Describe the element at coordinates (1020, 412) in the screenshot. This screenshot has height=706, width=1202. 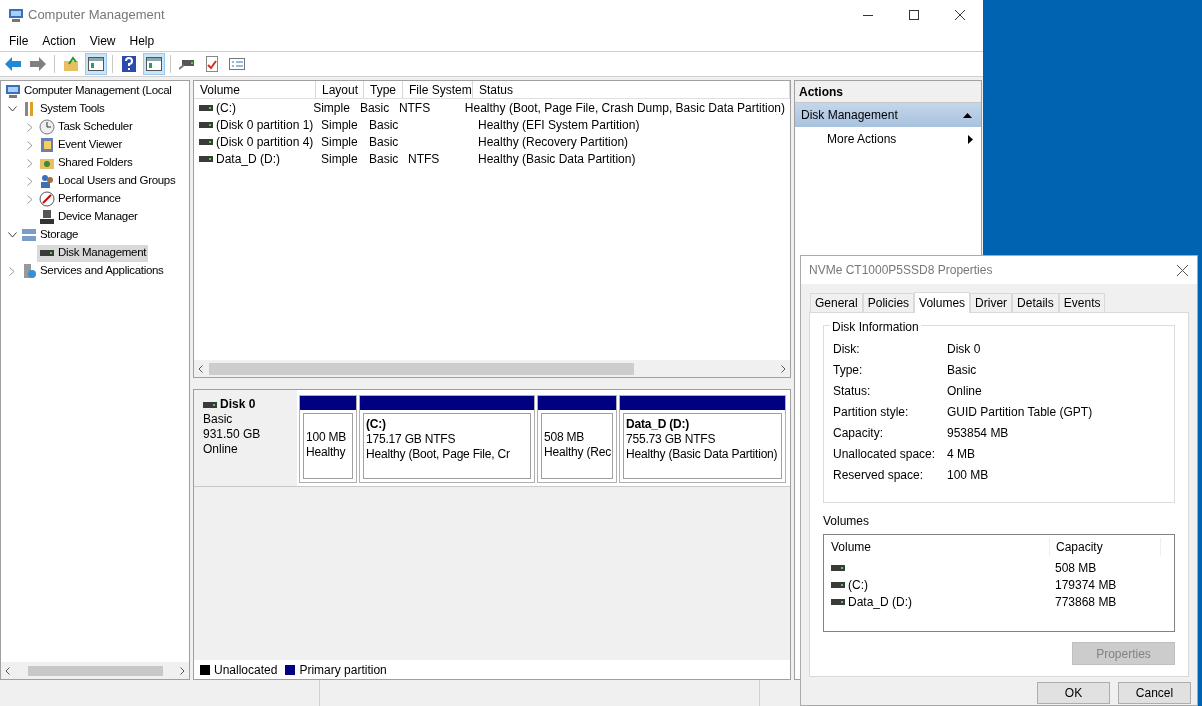
I see `field-value: GUID Partition Table (GPT)` at that location.